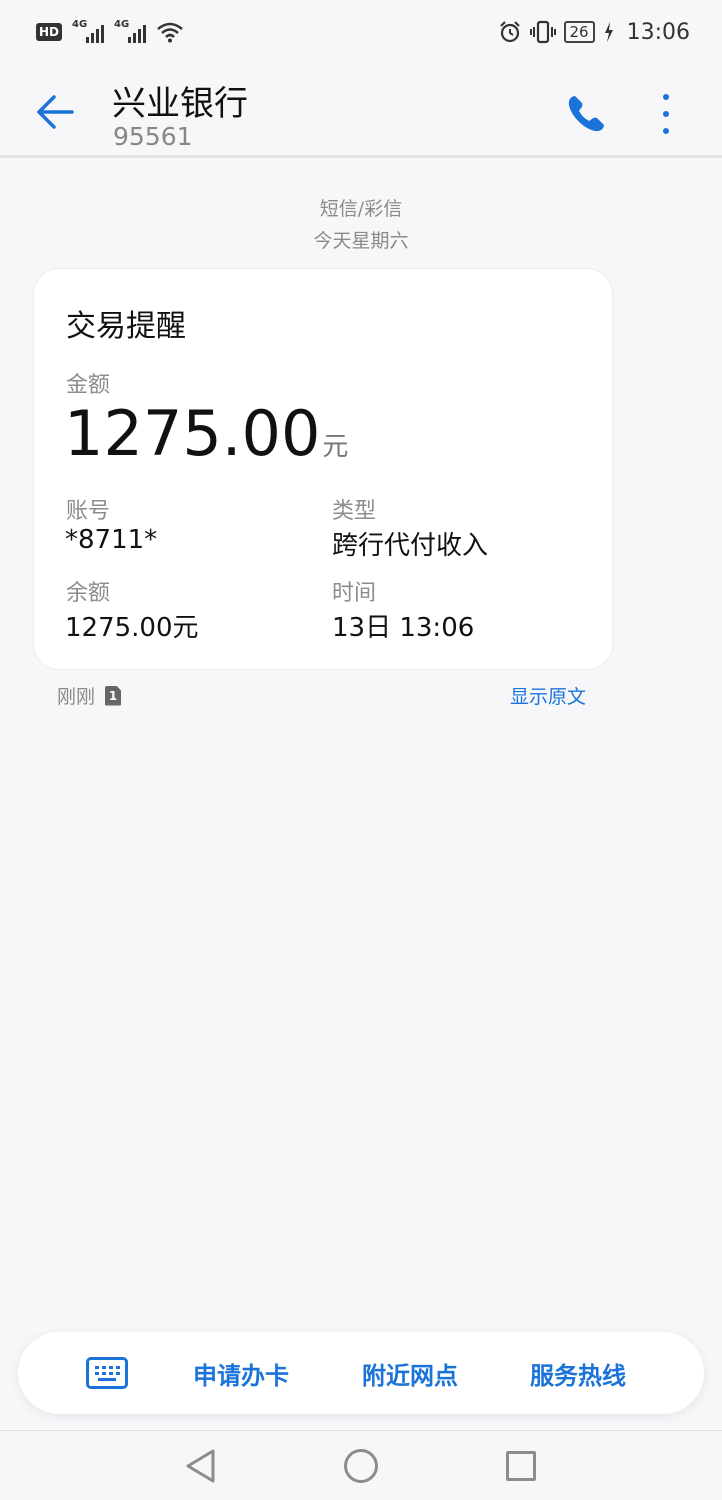 This screenshot has height=1500, width=722. What do you see at coordinates (335, 447) in the screenshot?
I see `amount-unit: 元` at bounding box center [335, 447].